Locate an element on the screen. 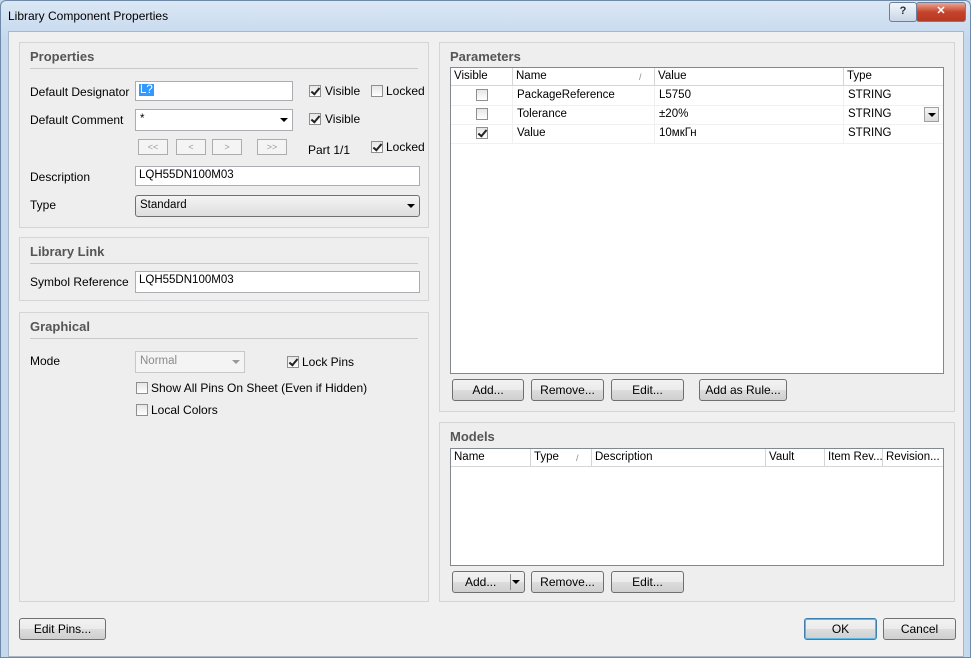  table-row: Tolerance ±20% STRING is located at coordinates (697, 115).